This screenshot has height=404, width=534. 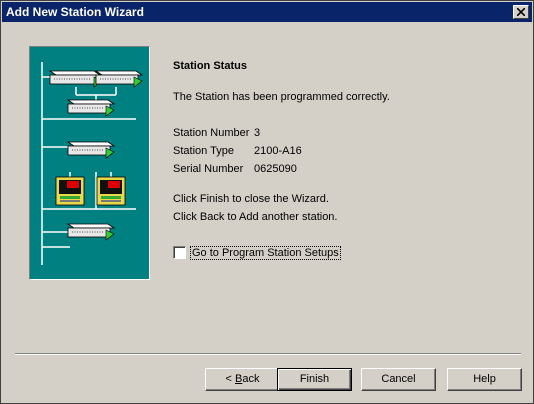 What do you see at coordinates (211, 133) in the screenshot?
I see `station-number-label: Station Number` at bounding box center [211, 133].